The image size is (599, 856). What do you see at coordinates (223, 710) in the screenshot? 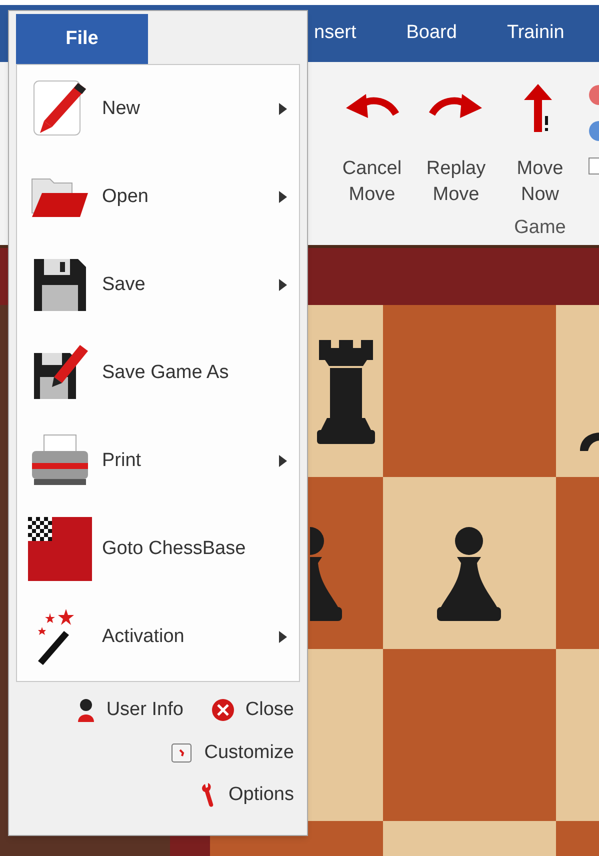
I see `close-icon` at bounding box center [223, 710].